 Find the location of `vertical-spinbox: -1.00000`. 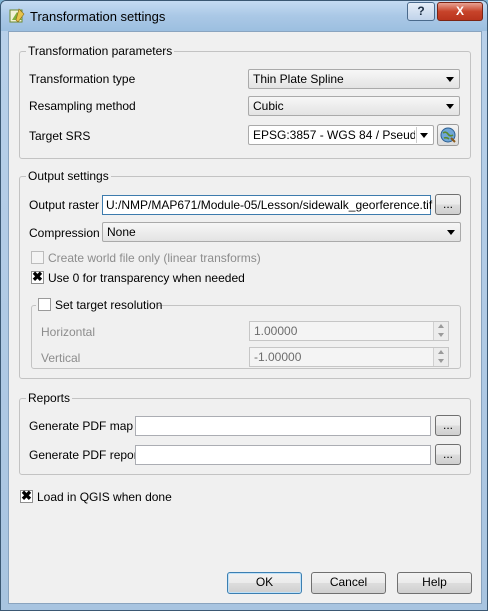

vertical-spinbox: -1.00000 is located at coordinates (349, 357).